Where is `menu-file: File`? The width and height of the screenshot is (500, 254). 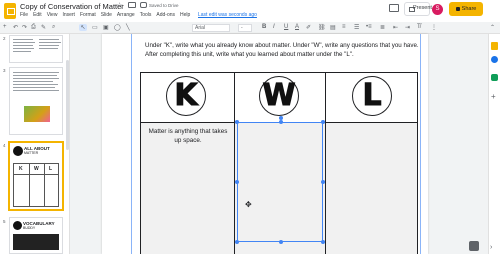
menu-file: File is located at coordinates (24, 15).